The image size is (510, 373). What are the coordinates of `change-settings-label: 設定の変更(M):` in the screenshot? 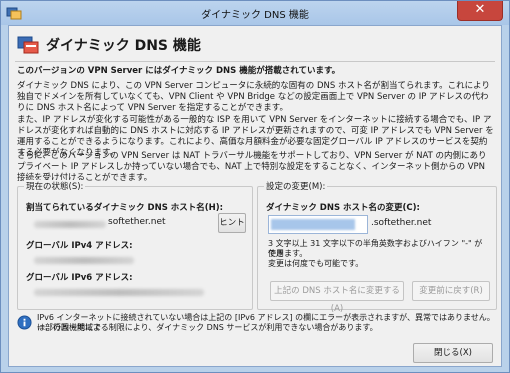 It's located at (296, 186).